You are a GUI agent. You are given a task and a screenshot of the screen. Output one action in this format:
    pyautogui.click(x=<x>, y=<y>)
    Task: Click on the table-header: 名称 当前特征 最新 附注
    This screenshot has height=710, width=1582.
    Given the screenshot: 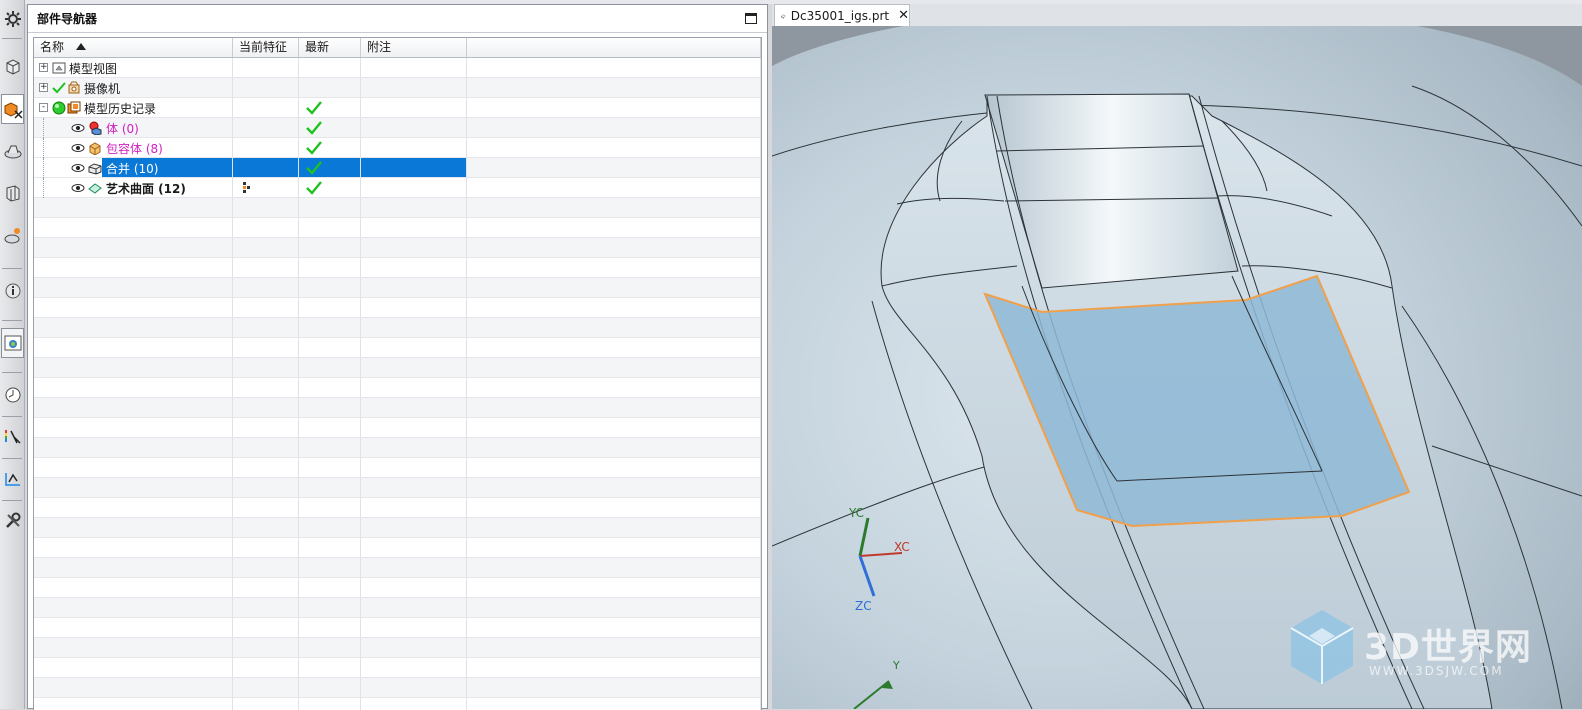 What is the action you would take?
    pyautogui.click(x=397, y=48)
    